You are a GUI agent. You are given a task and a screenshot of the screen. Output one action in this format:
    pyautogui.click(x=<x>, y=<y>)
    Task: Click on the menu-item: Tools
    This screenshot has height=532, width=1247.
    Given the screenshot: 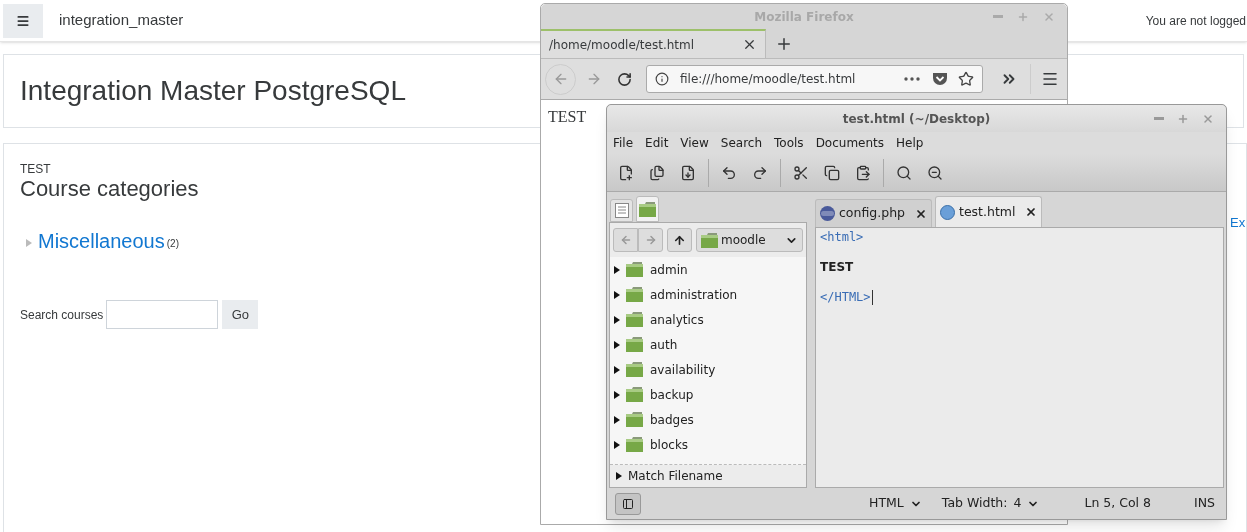 What is the action you would take?
    pyautogui.click(x=789, y=143)
    